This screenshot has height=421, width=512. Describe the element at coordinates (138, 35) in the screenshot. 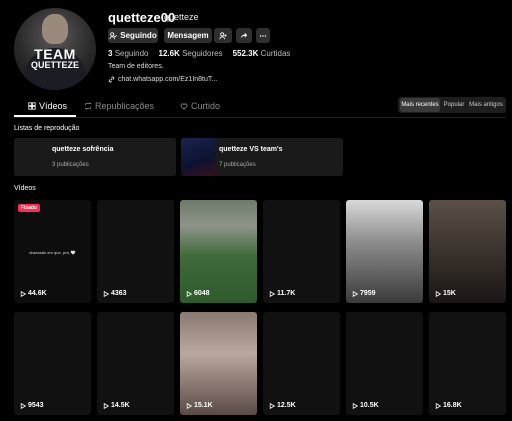

I see `following-label: Seguindo` at that location.